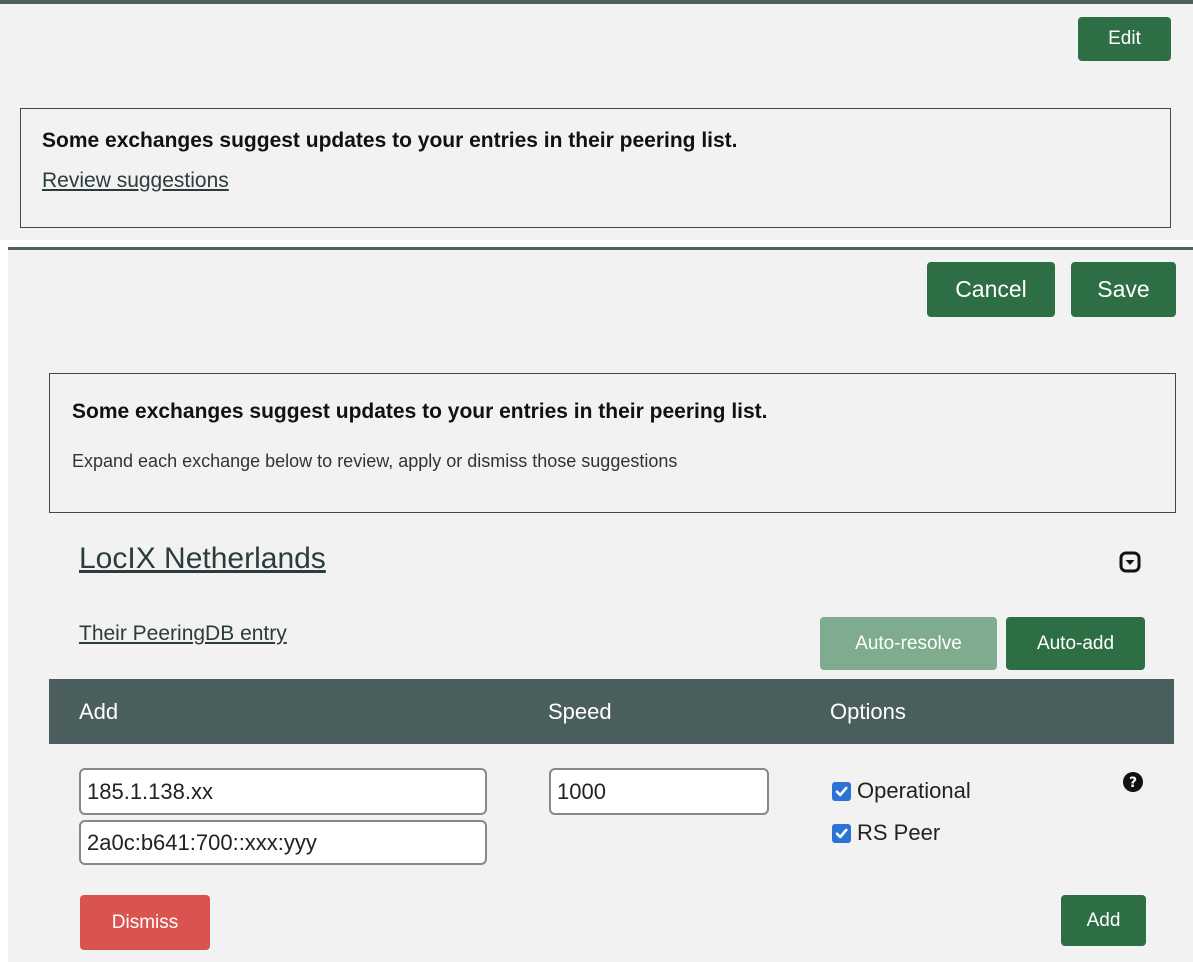  I want to click on operational-checkbox: Operational, so click(901, 791).